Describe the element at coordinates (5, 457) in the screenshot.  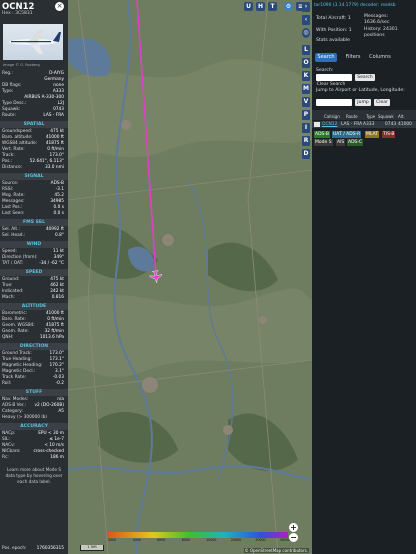
I see `field-label: Rc:` at that location.